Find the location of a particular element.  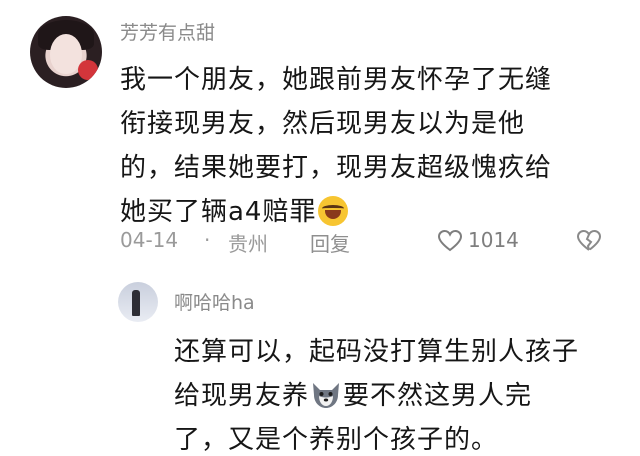

reply-line-with-emoji: 给现男友养 要不然这男人完 is located at coordinates (394, 396).